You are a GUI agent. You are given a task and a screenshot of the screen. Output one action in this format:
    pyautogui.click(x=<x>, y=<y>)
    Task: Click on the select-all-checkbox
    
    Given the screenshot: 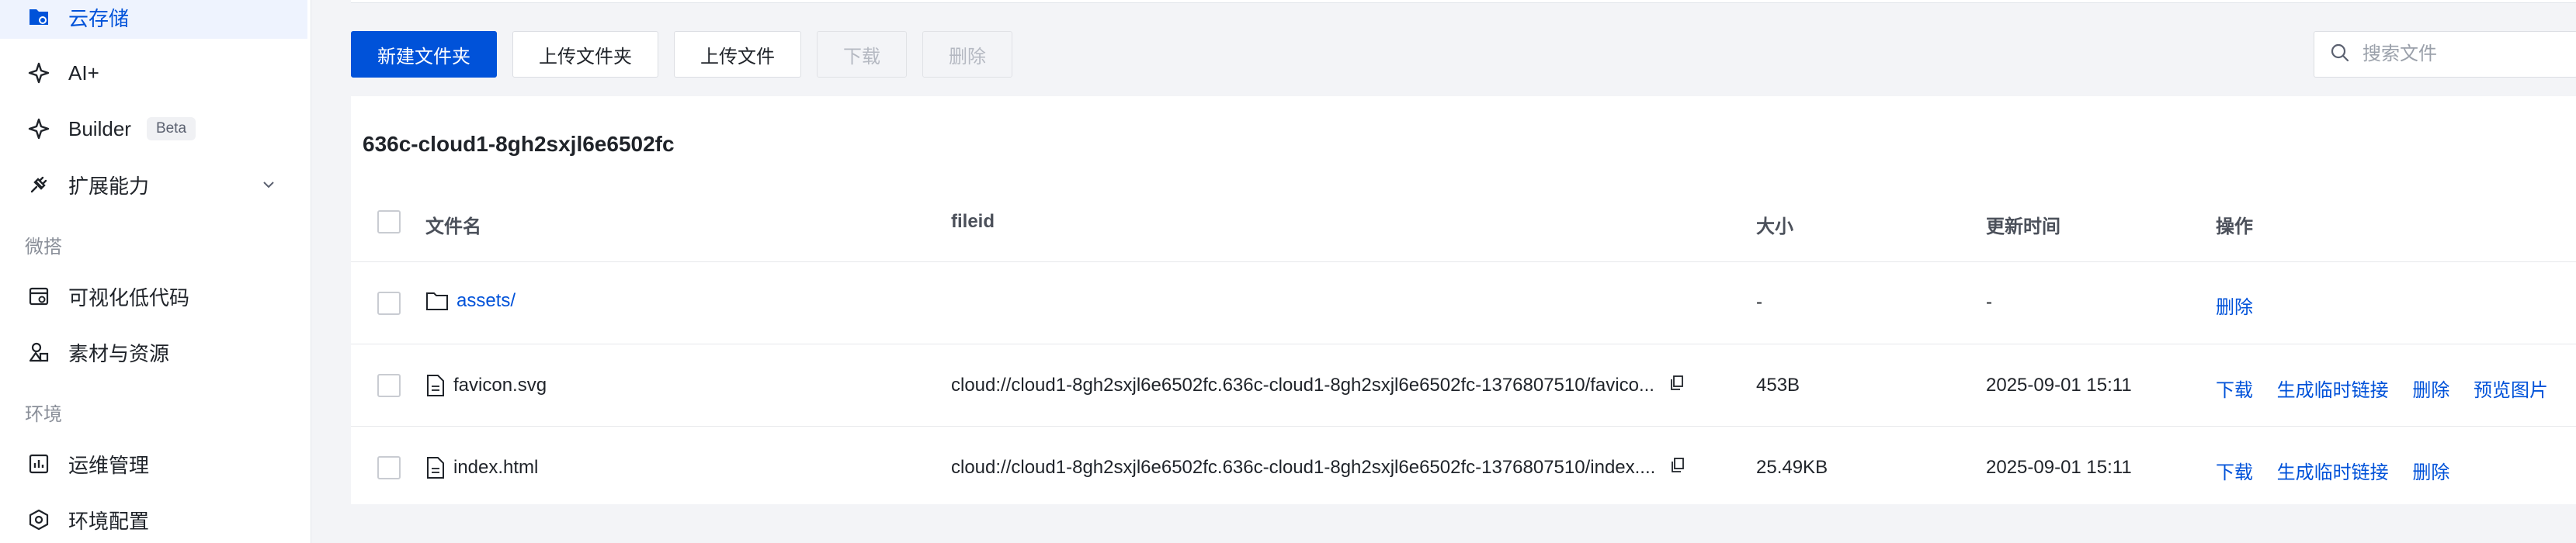 What is the action you would take?
    pyautogui.click(x=389, y=221)
    